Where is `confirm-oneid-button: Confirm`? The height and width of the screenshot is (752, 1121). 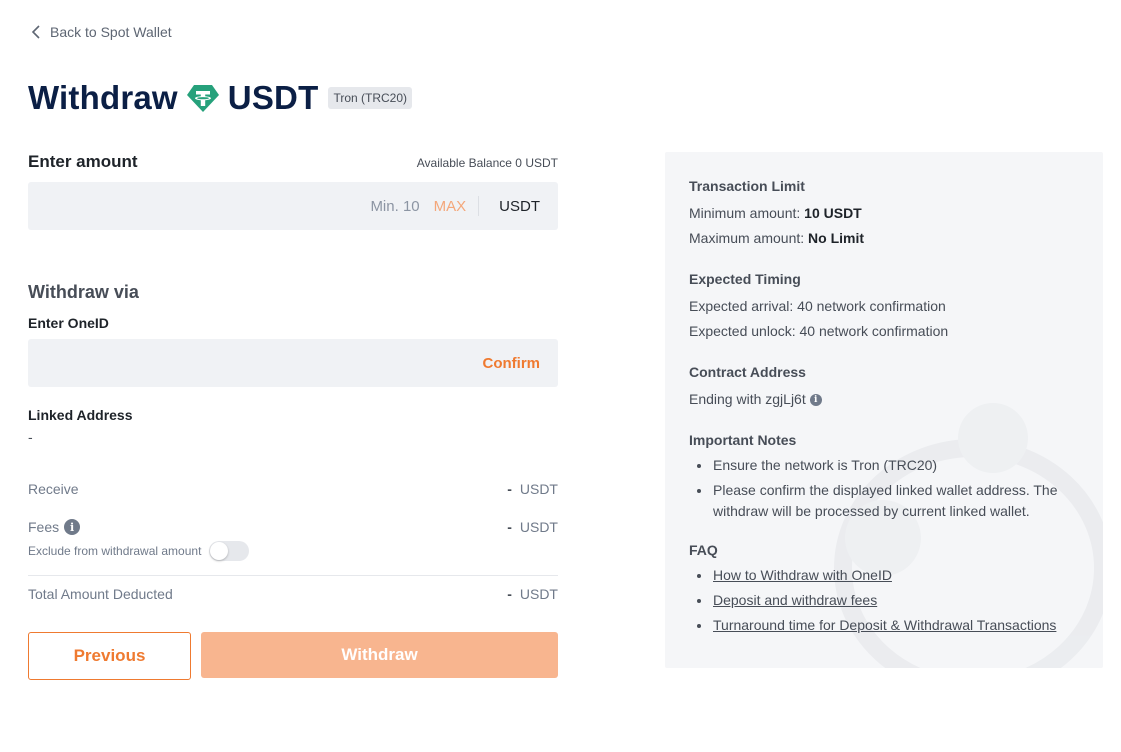 confirm-oneid-button: Confirm is located at coordinates (512, 363).